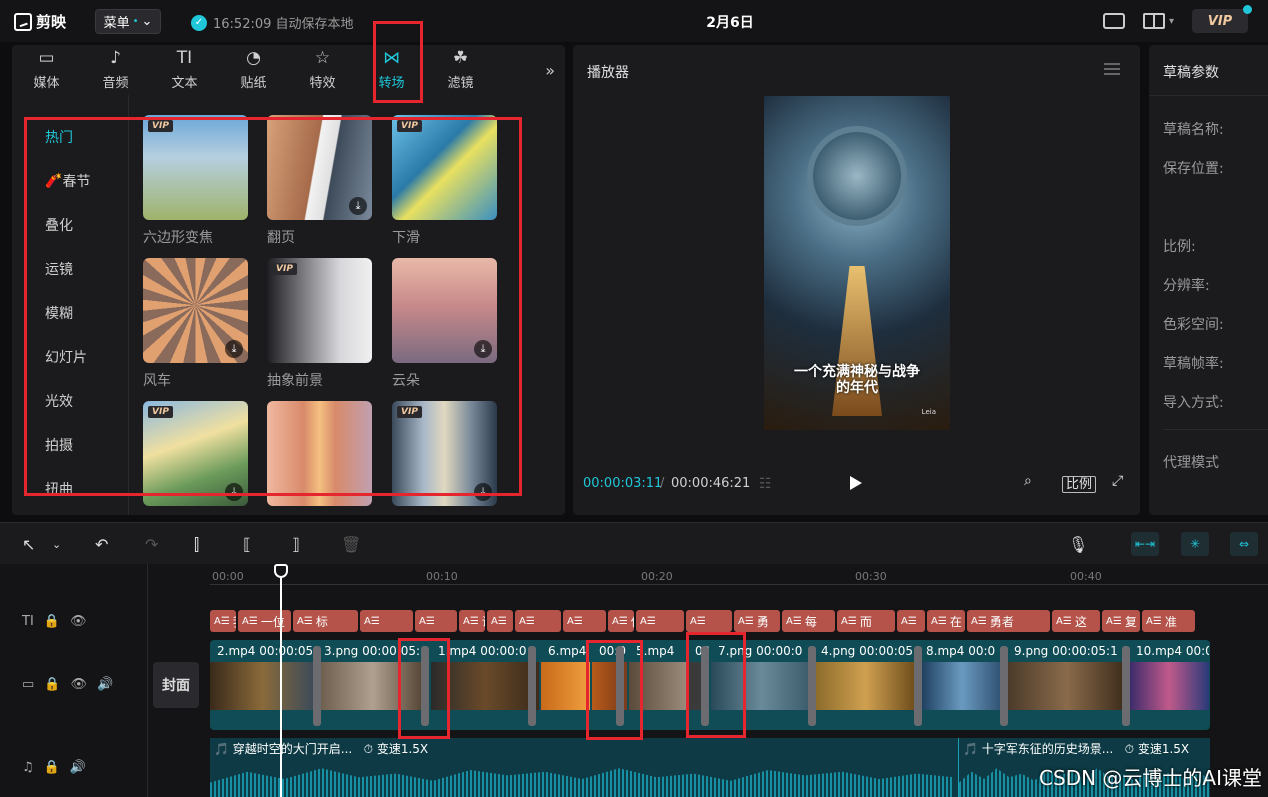 The image size is (1268, 797). I want to click on microphone-icon: 🎙, so click(1078, 544).